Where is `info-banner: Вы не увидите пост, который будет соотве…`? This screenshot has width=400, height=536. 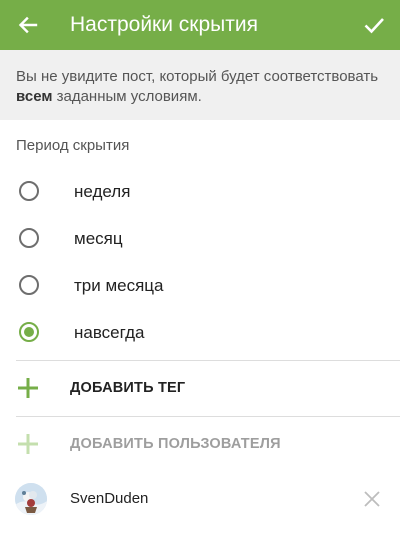 info-banner: Вы не увидите пост, который будет соотве… is located at coordinates (200, 85).